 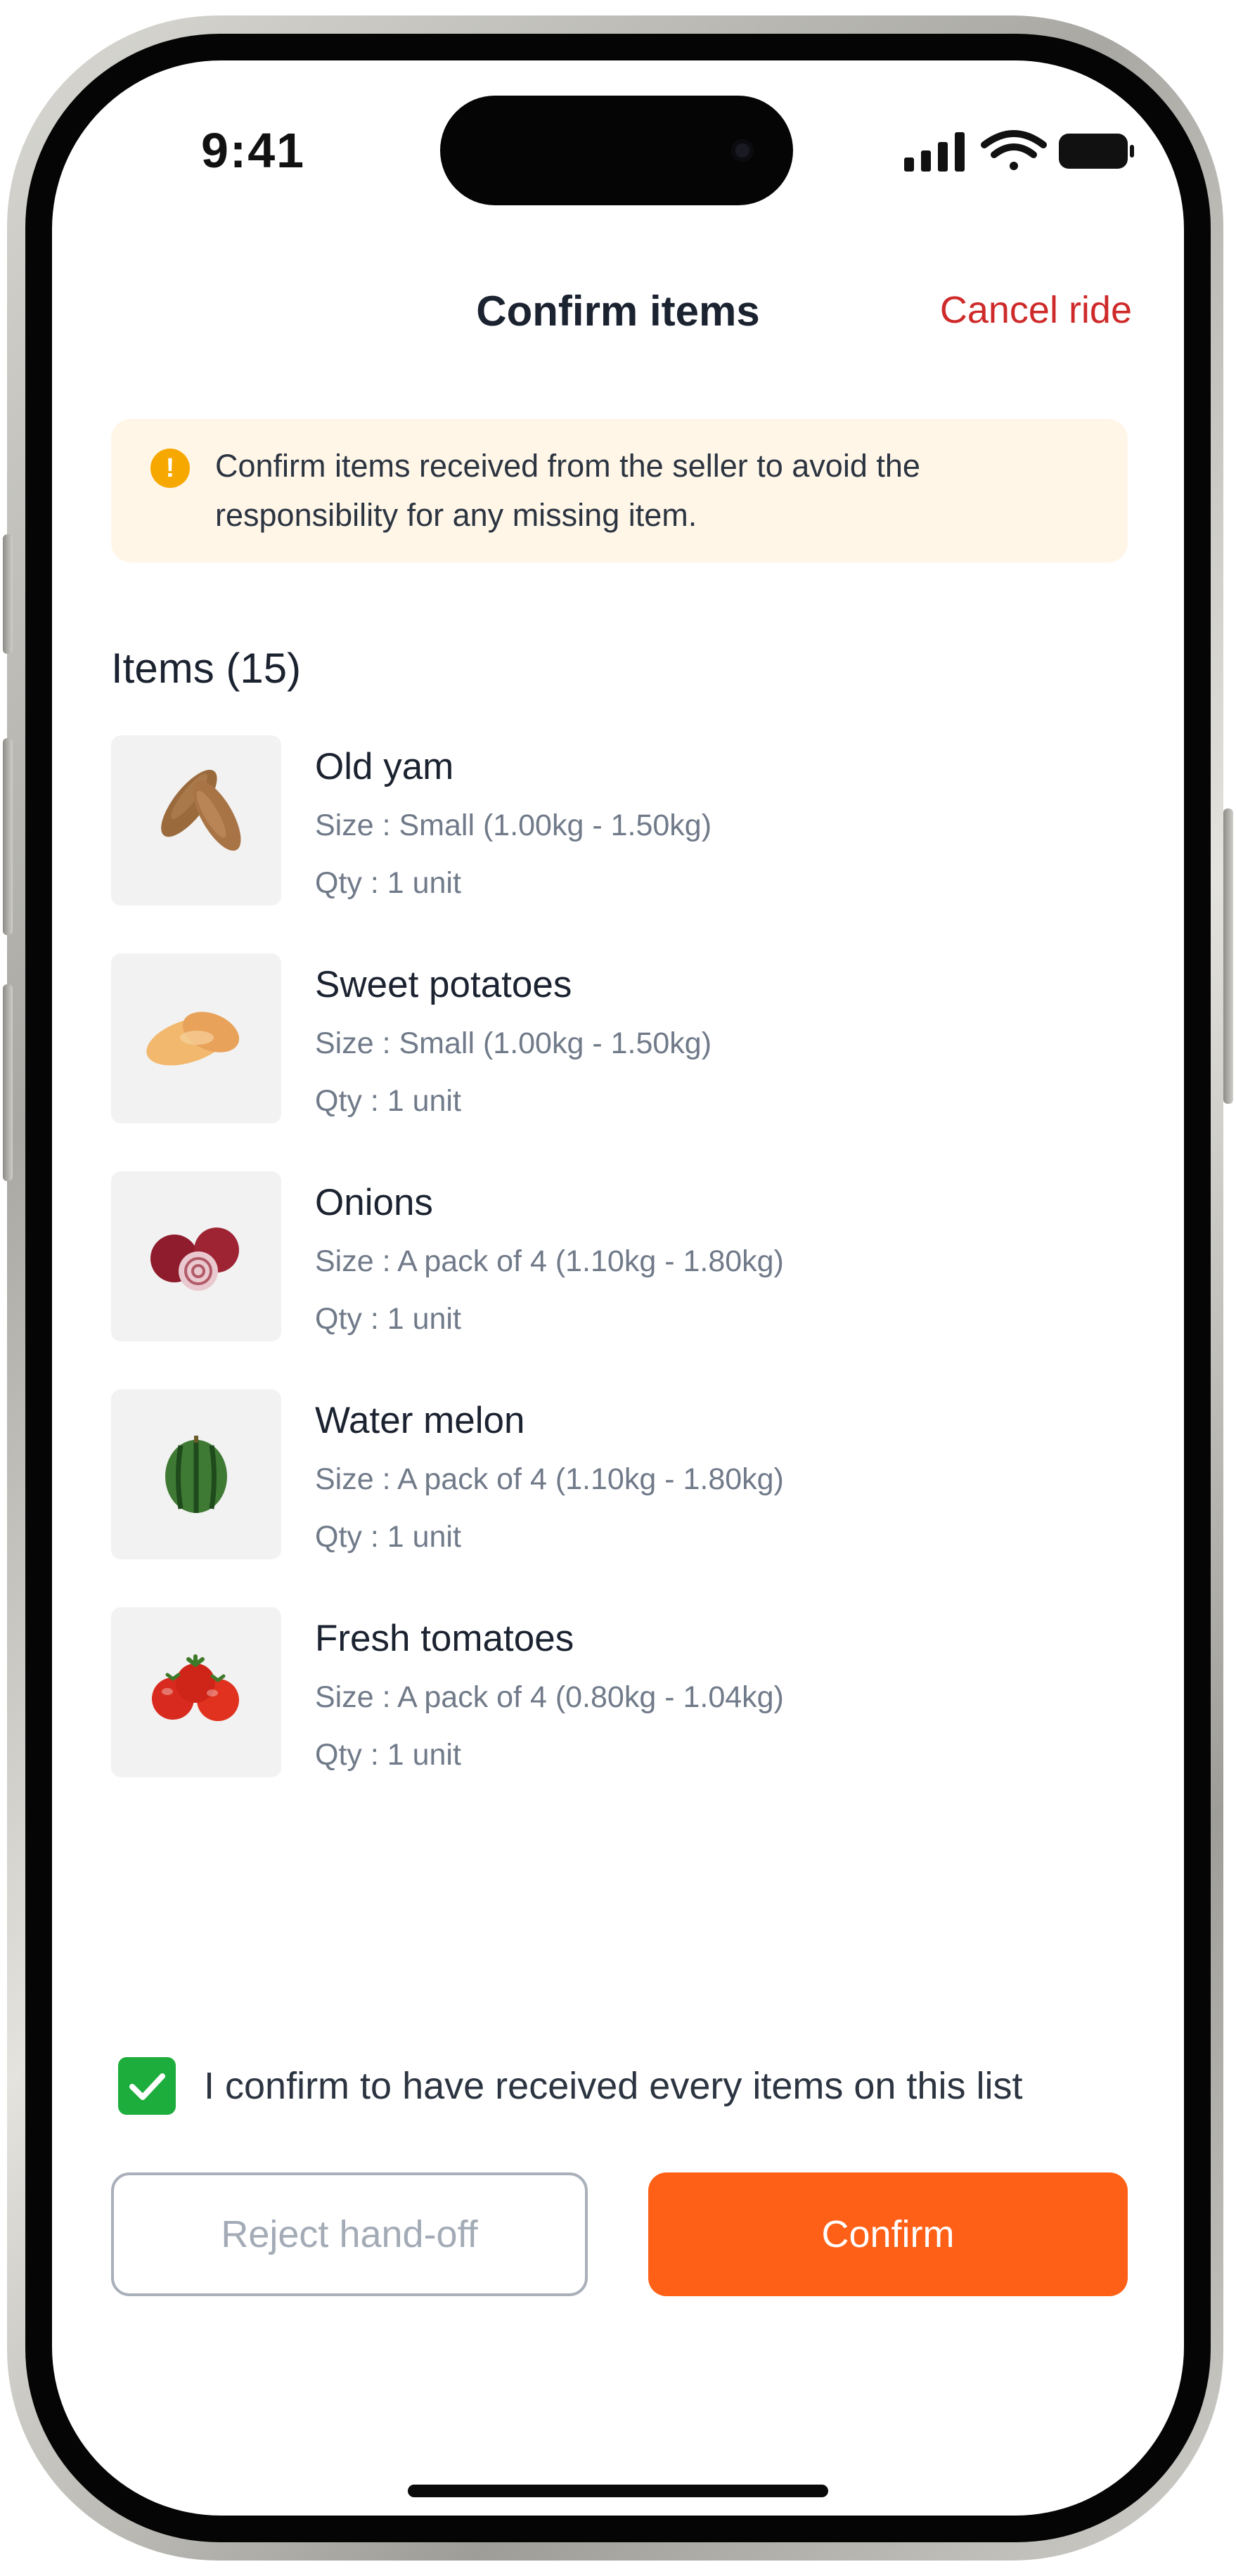 What do you see at coordinates (207, 668) in the screenshot?
I see `items-heading: Items (15)` at bounding box center [207, 668].